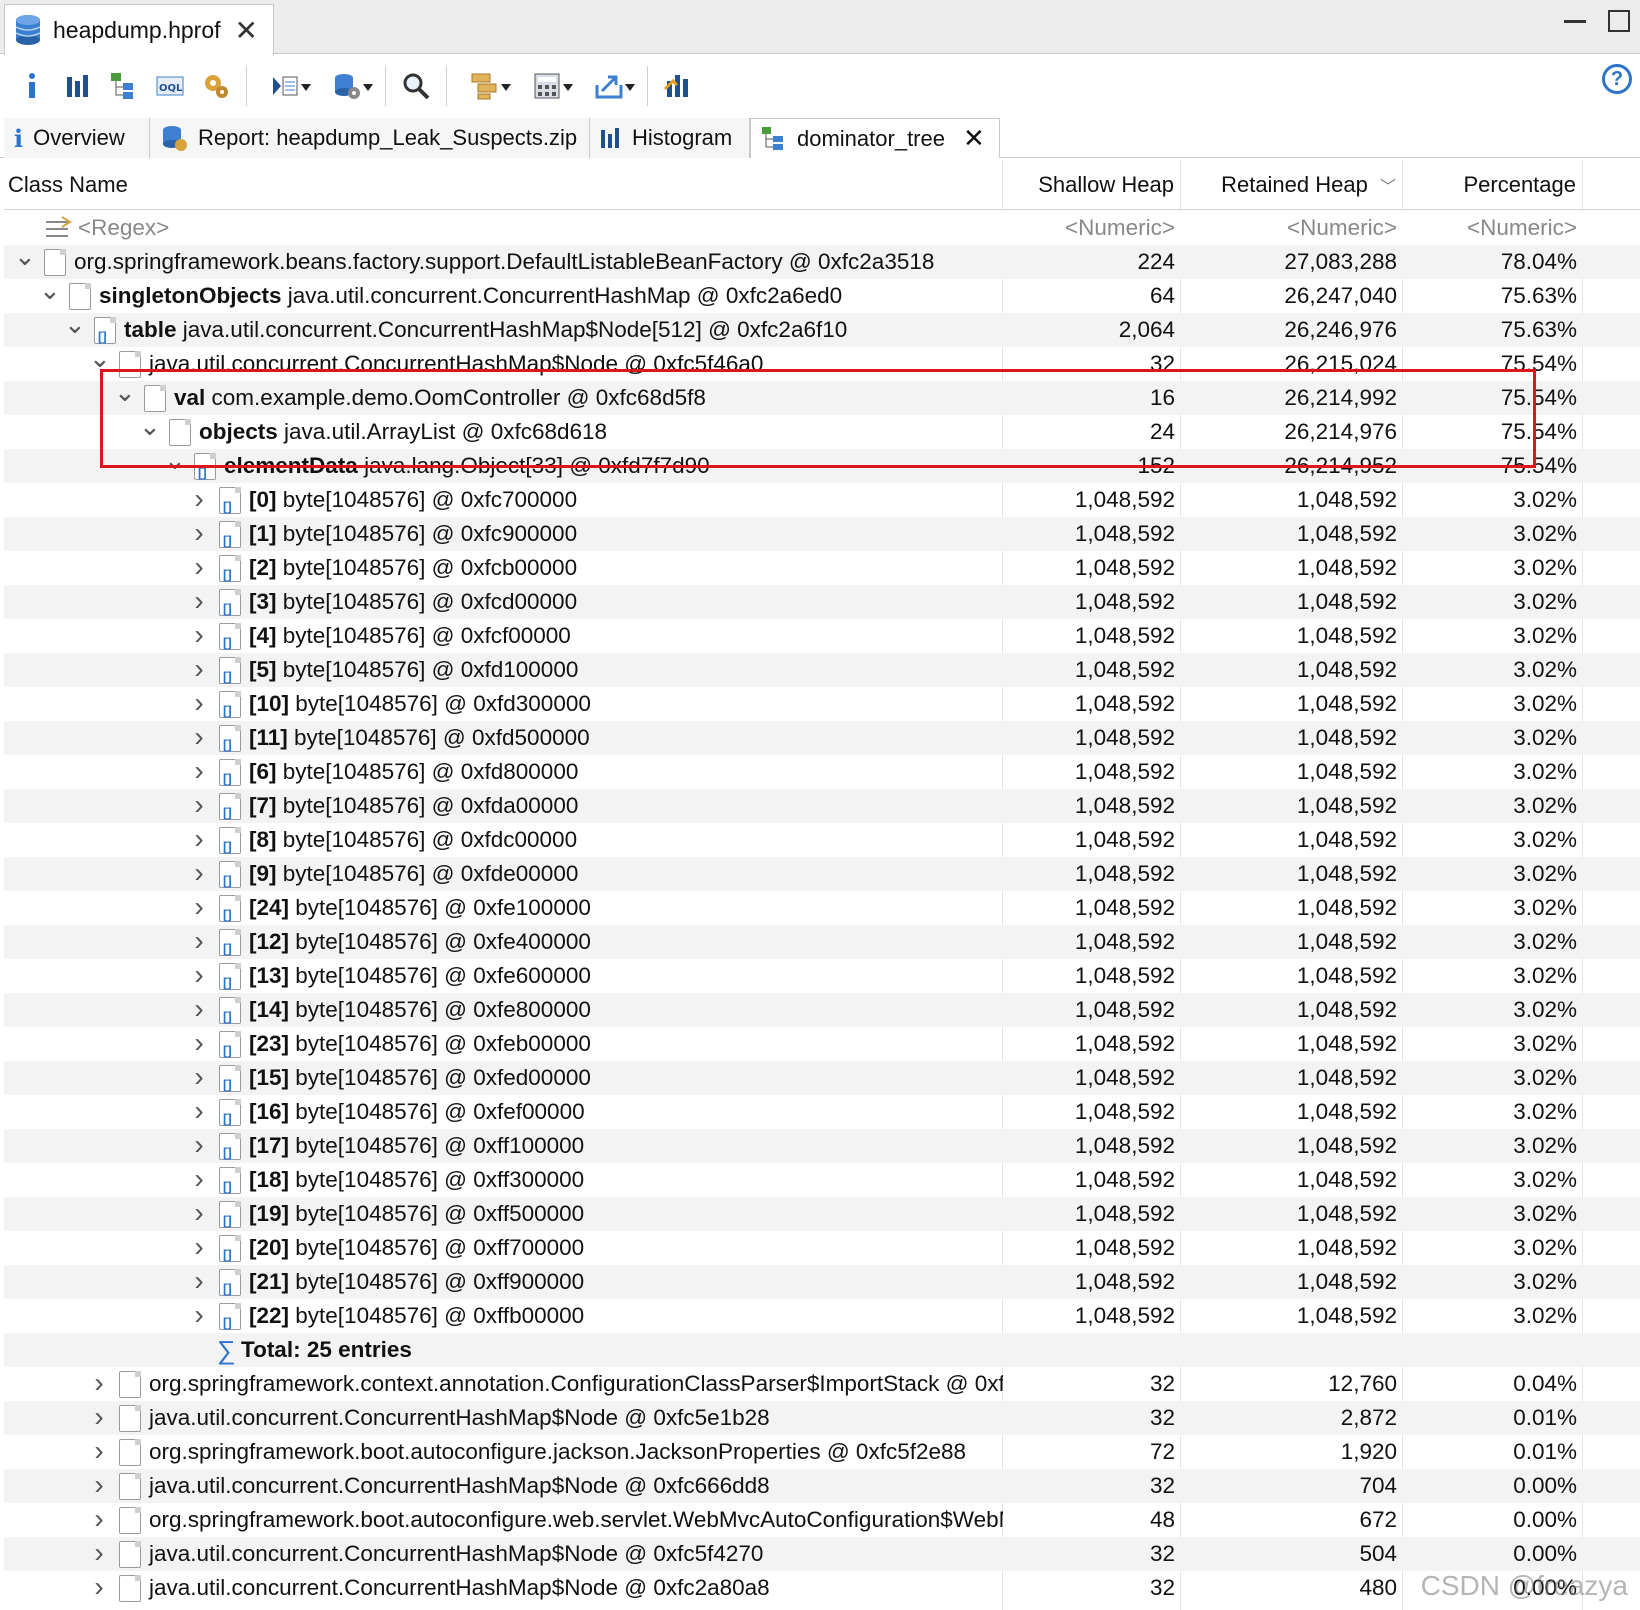 This screenshot has height=1610, width=1640. I want to click on filter-shallow-input: <Numeric>, so click(1092, 228).